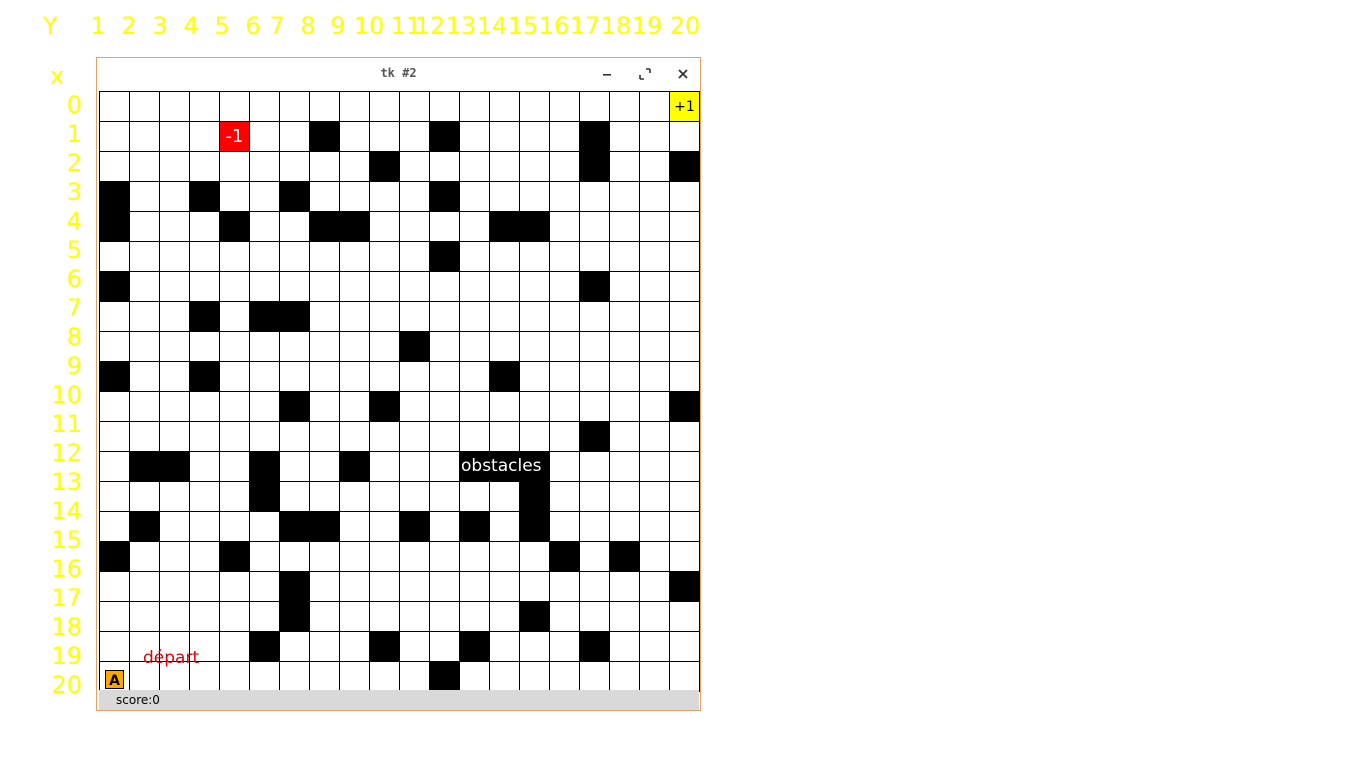  What do you see at coordinates (50, 26) in the screenshot?
I see `y-axis-label: Y` at bounding box center [50, 26].